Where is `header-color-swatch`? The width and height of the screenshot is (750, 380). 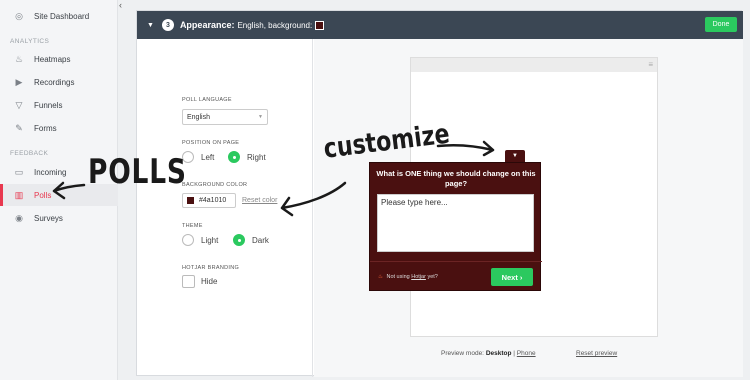
header-color-swatch is located at coordinates (320, 25).